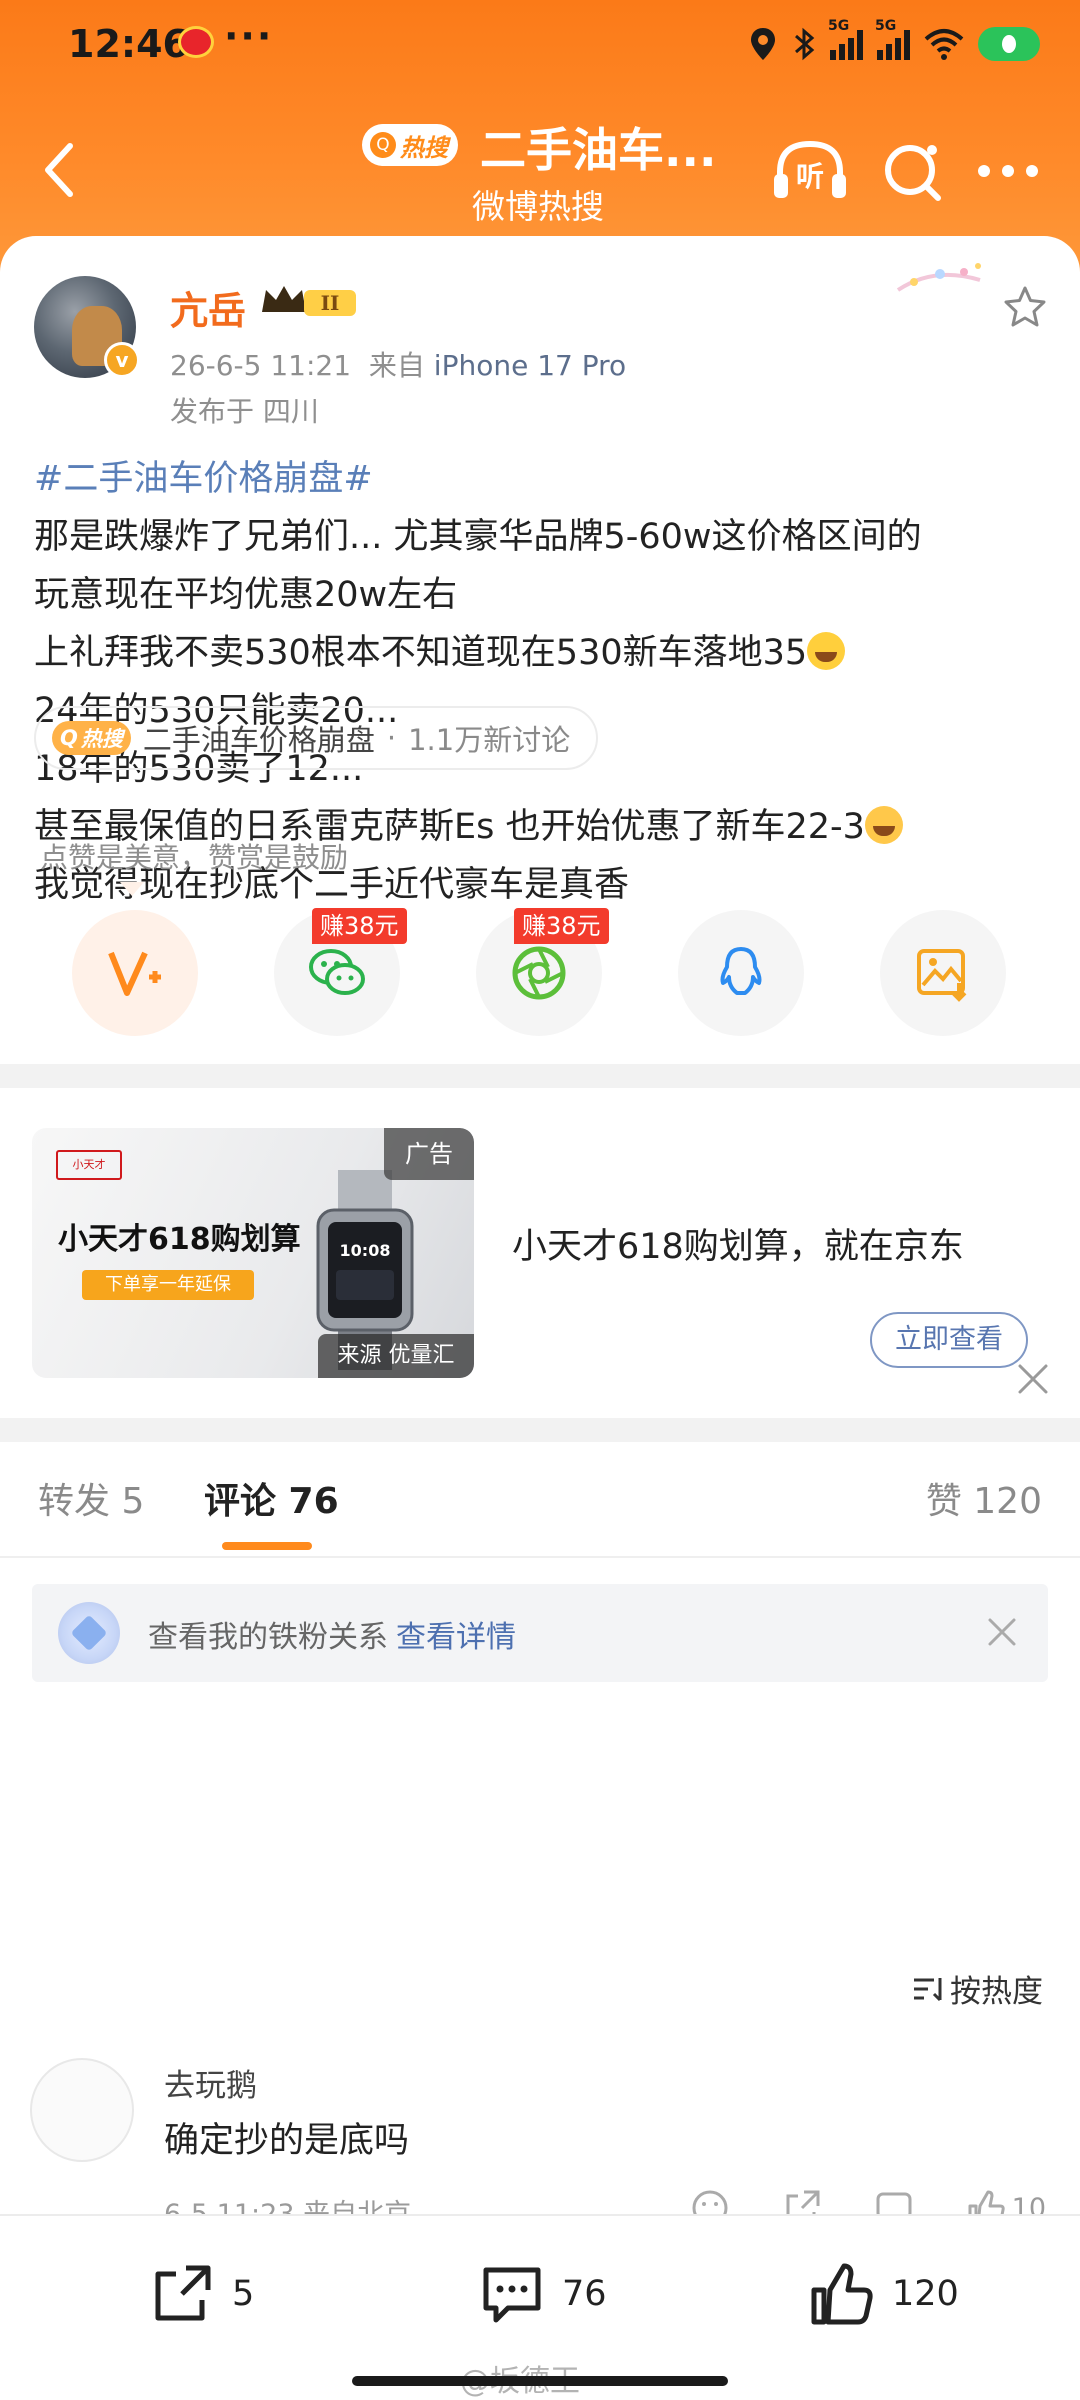 The height and width of the screenshot is (2400, 1080). What do you see at coordinates (421, 653) in the screenshot?
I see `post-line: 上礼拜我不卖530根本不知道现在530新车落地35` at bounding box center [421, 653].